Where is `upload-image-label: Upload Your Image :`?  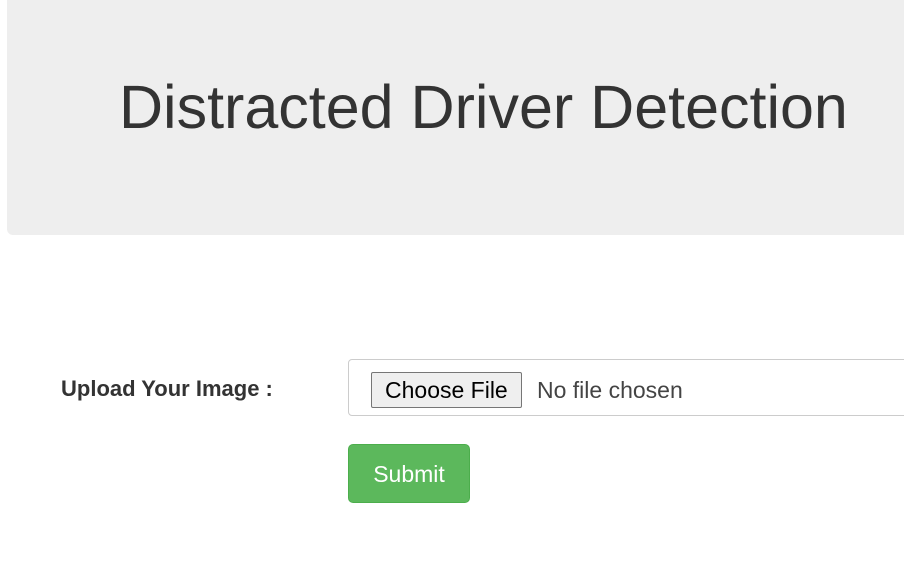
upload-image-label: Upload Your Image : is located at coordinates (167, 388).